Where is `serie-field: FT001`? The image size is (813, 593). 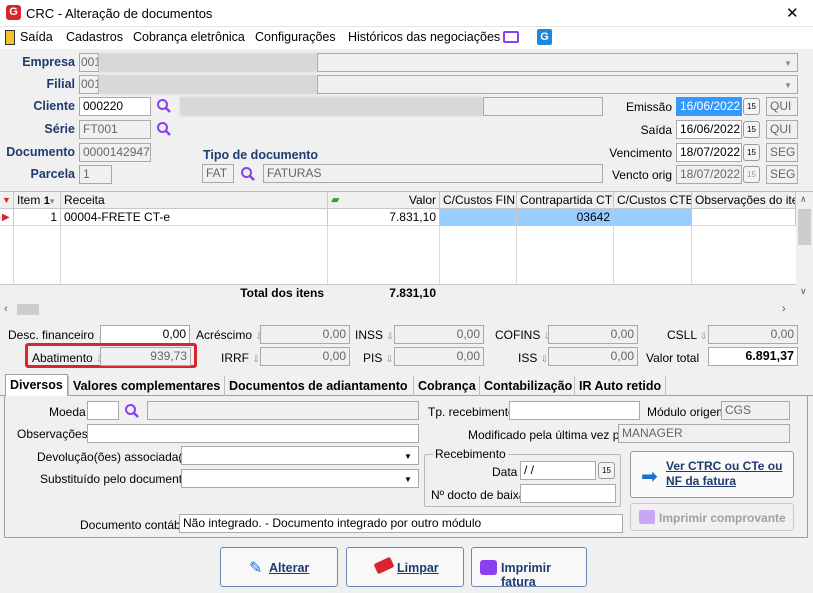
serie-field: FT001 is located at coordinates (115, 129).